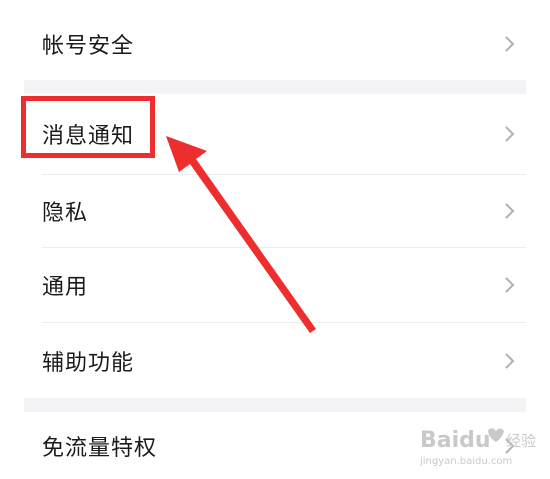 This screenshot has width=550, height=479. What do you see at coordinates (465, 461) in the screenshot?
I see `watermark-url: jingyan.baidu.com` at bounding box center [465, 461].